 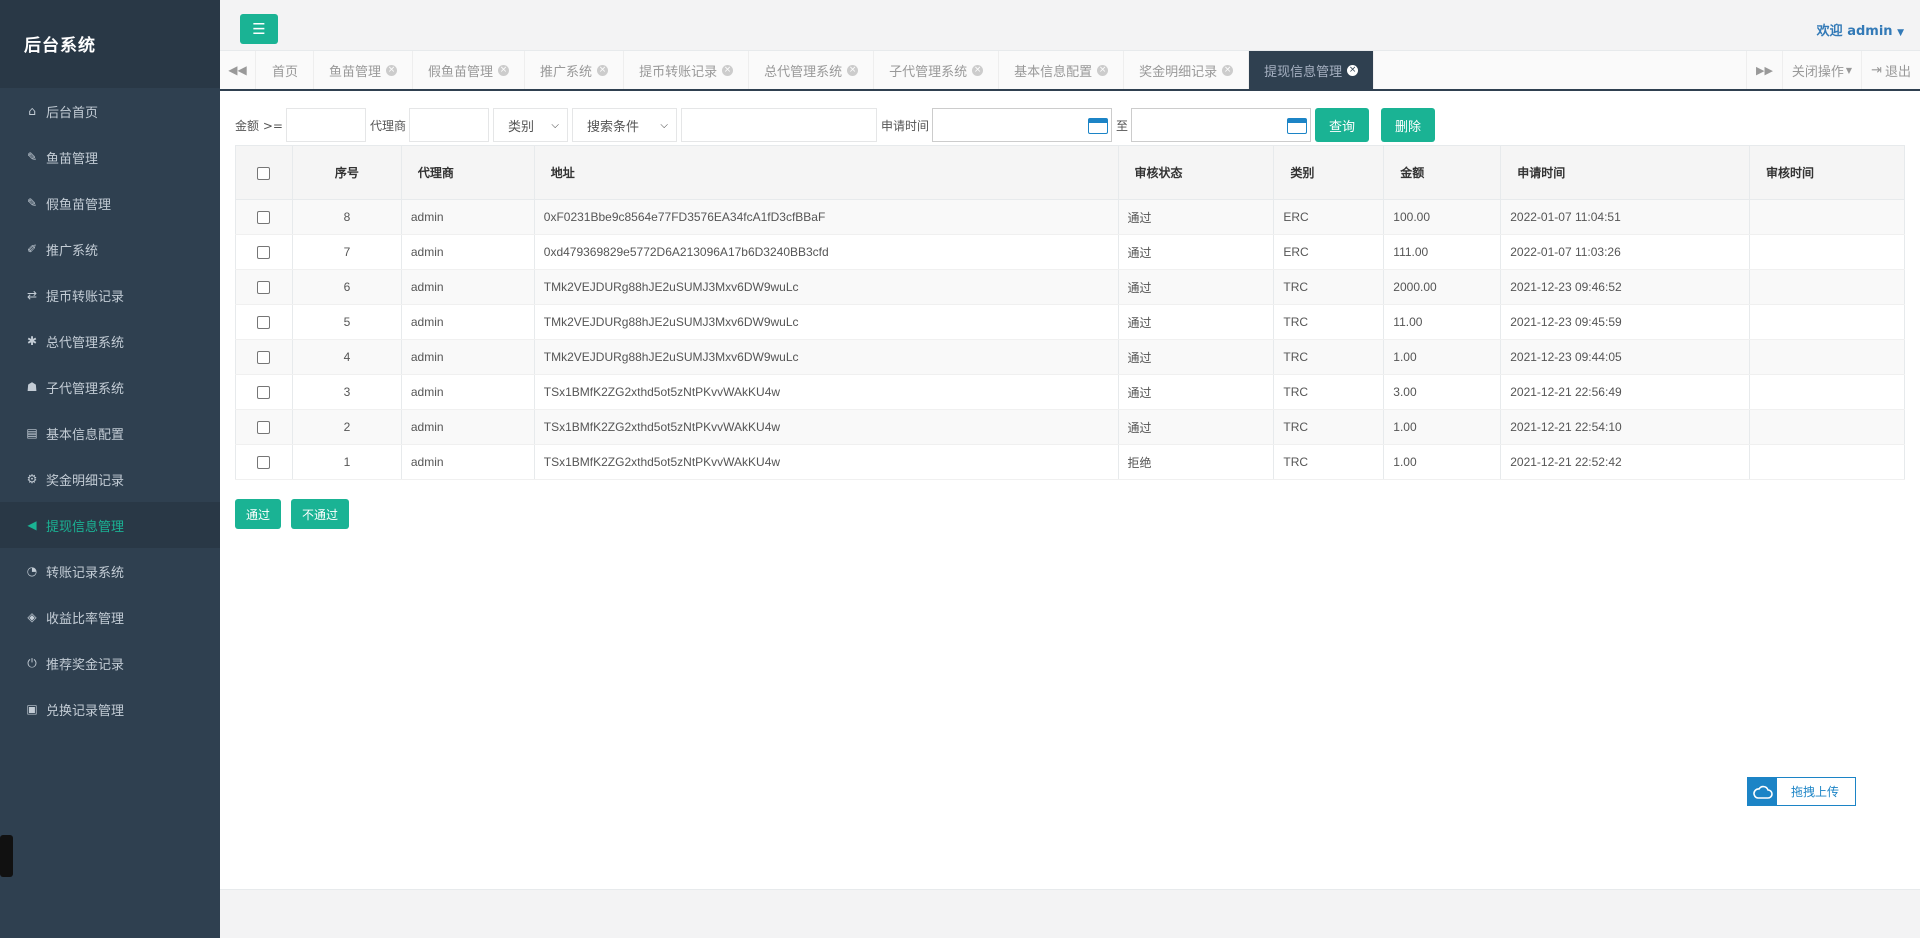 What do you see at coordinates (1860, 29) in the screenshot?
I see `user-menu: 欢迎 admin ▼` at bounding box center [1860, 29].